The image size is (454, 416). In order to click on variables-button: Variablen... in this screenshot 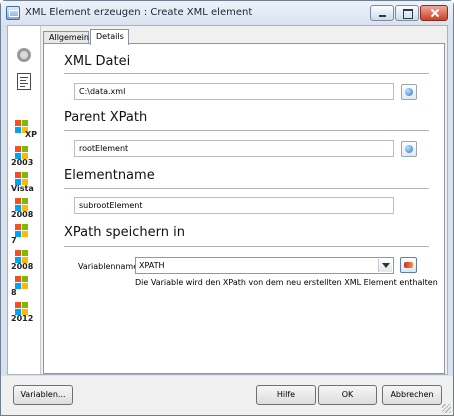, I will do `click(43, 395)`.